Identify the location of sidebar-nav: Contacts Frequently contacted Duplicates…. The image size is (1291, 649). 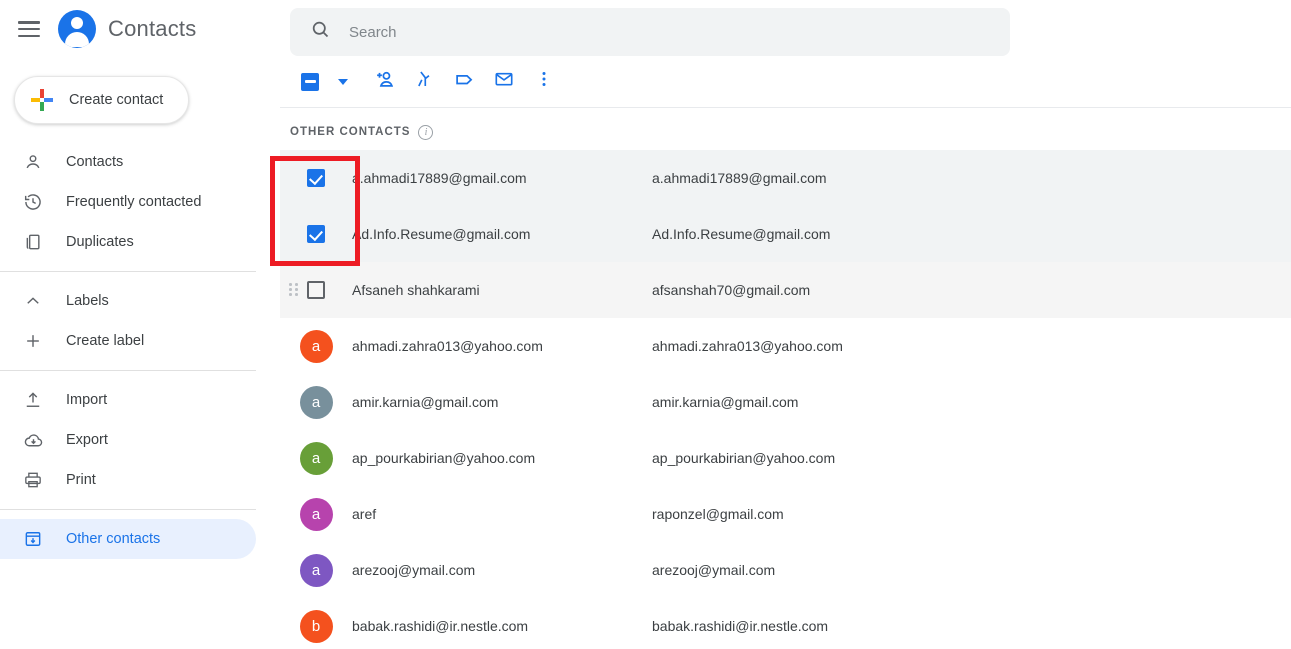
(140, 350).